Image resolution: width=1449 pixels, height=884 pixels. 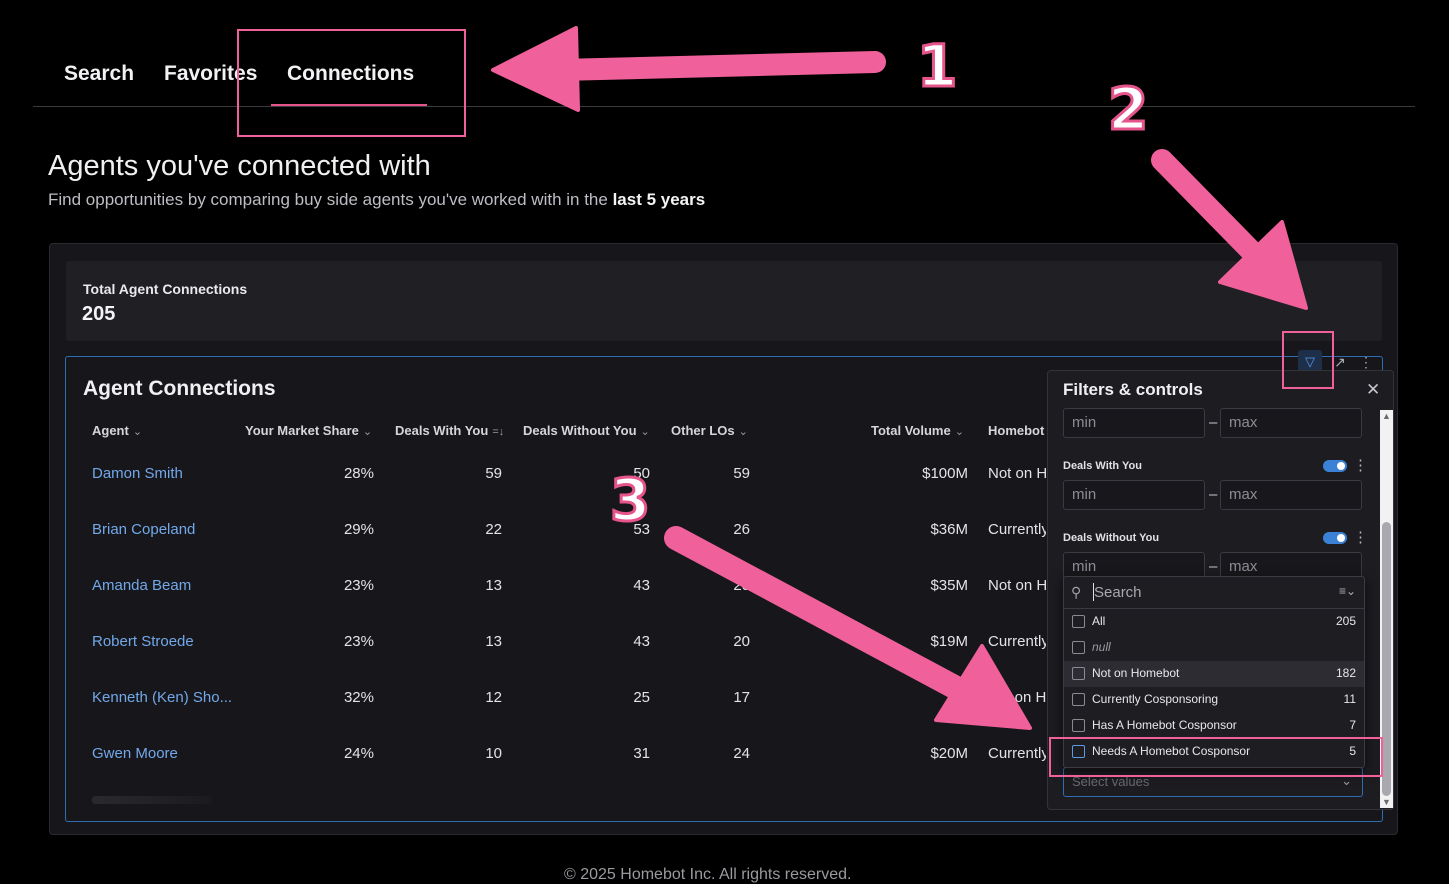 I want to click on step-number-3: 3, so click(x=629, y=500).